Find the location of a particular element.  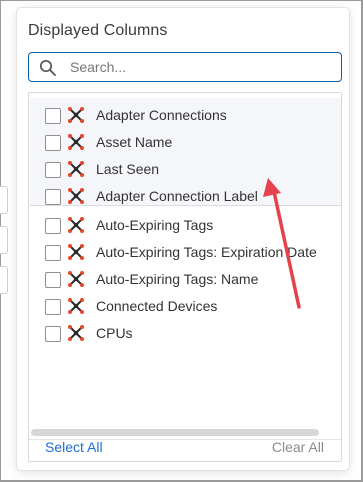

horizontal-scrollbar is located at coordinates (175, 432).